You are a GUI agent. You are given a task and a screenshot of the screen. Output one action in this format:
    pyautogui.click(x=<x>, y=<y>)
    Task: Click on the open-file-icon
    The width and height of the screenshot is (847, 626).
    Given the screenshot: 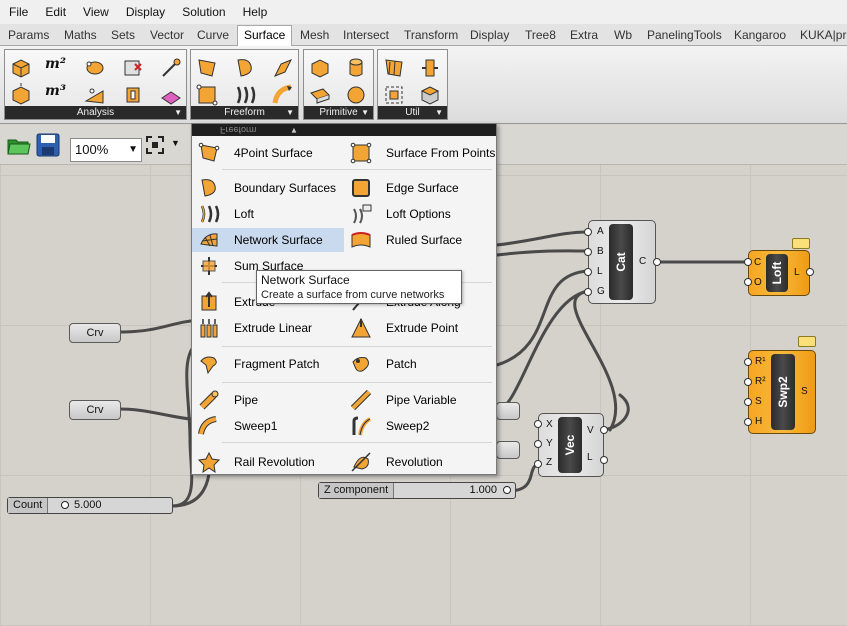 What is the action you would take?
    pyautogui.click(x=19, y=145)
    